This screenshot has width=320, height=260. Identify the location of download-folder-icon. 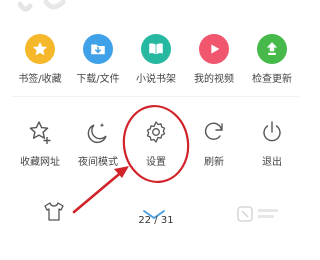
(98, 49).